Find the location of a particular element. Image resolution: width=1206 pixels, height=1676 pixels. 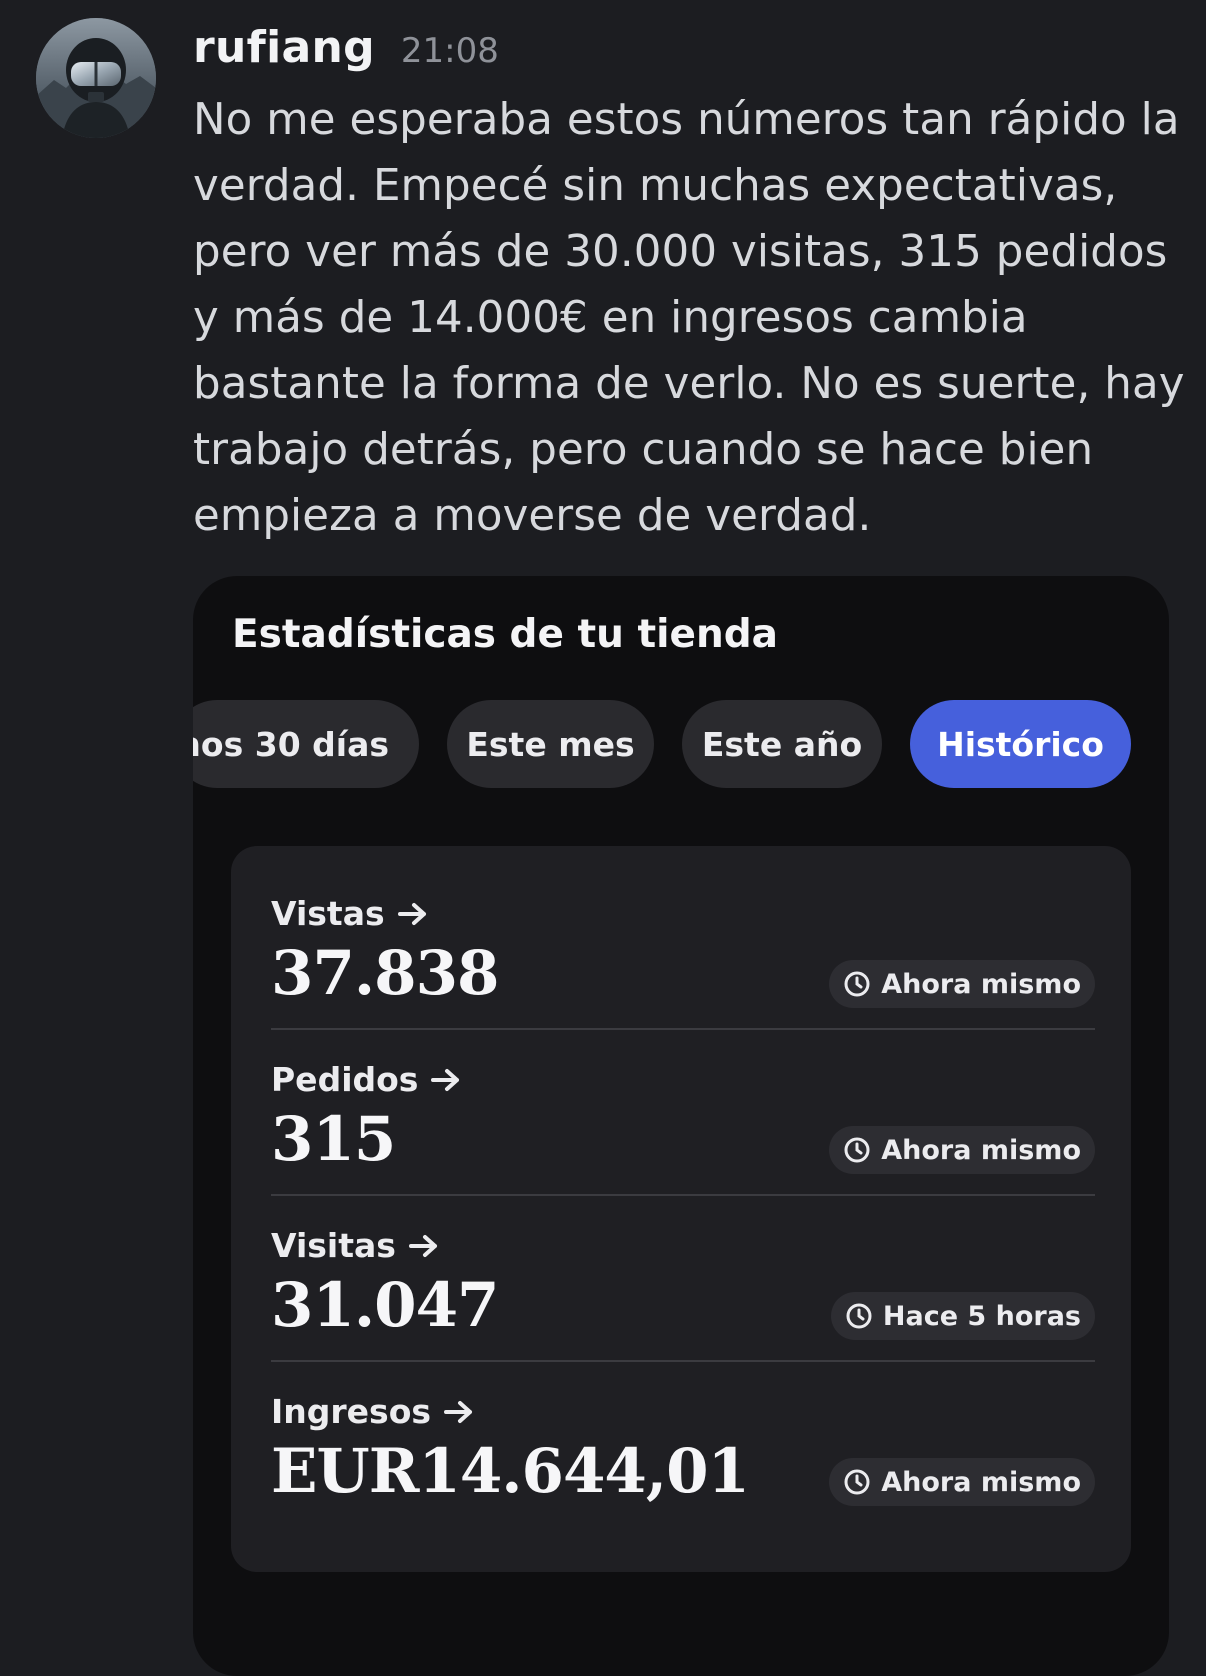

tab-this-year: Este año is located at coordinates (782, 744).